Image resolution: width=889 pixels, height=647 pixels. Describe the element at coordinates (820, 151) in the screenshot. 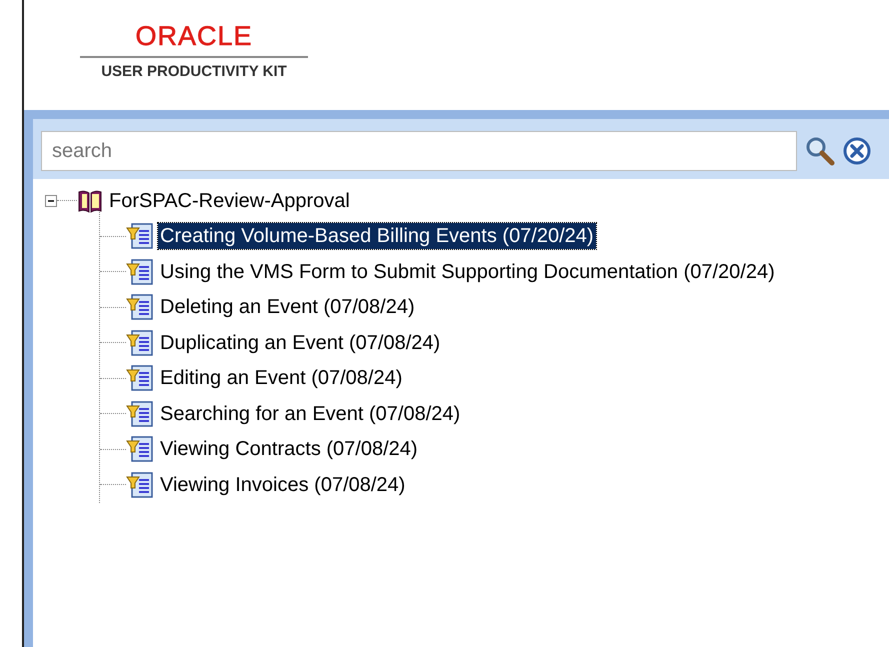

I see `search-icon` at that location.